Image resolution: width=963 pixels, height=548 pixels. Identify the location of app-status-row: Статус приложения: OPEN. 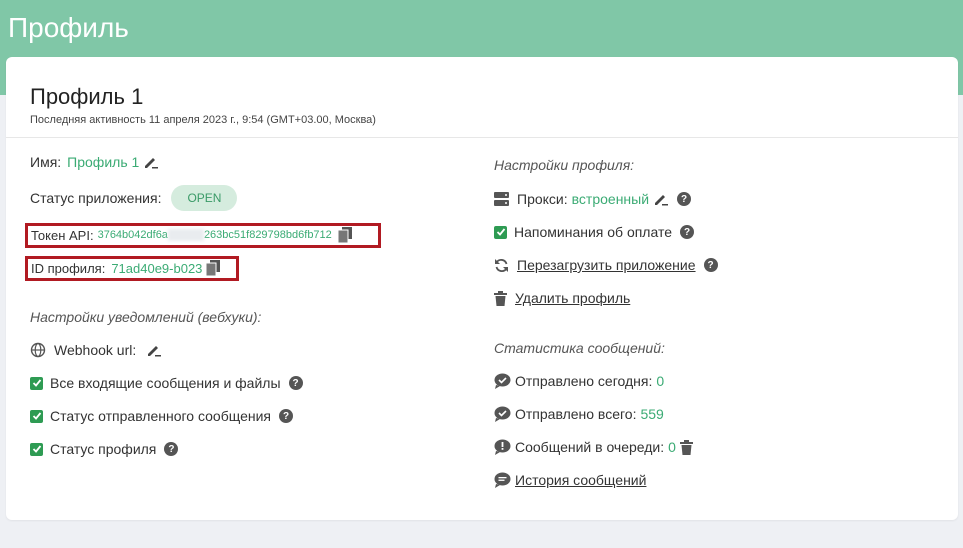
(134, 198).